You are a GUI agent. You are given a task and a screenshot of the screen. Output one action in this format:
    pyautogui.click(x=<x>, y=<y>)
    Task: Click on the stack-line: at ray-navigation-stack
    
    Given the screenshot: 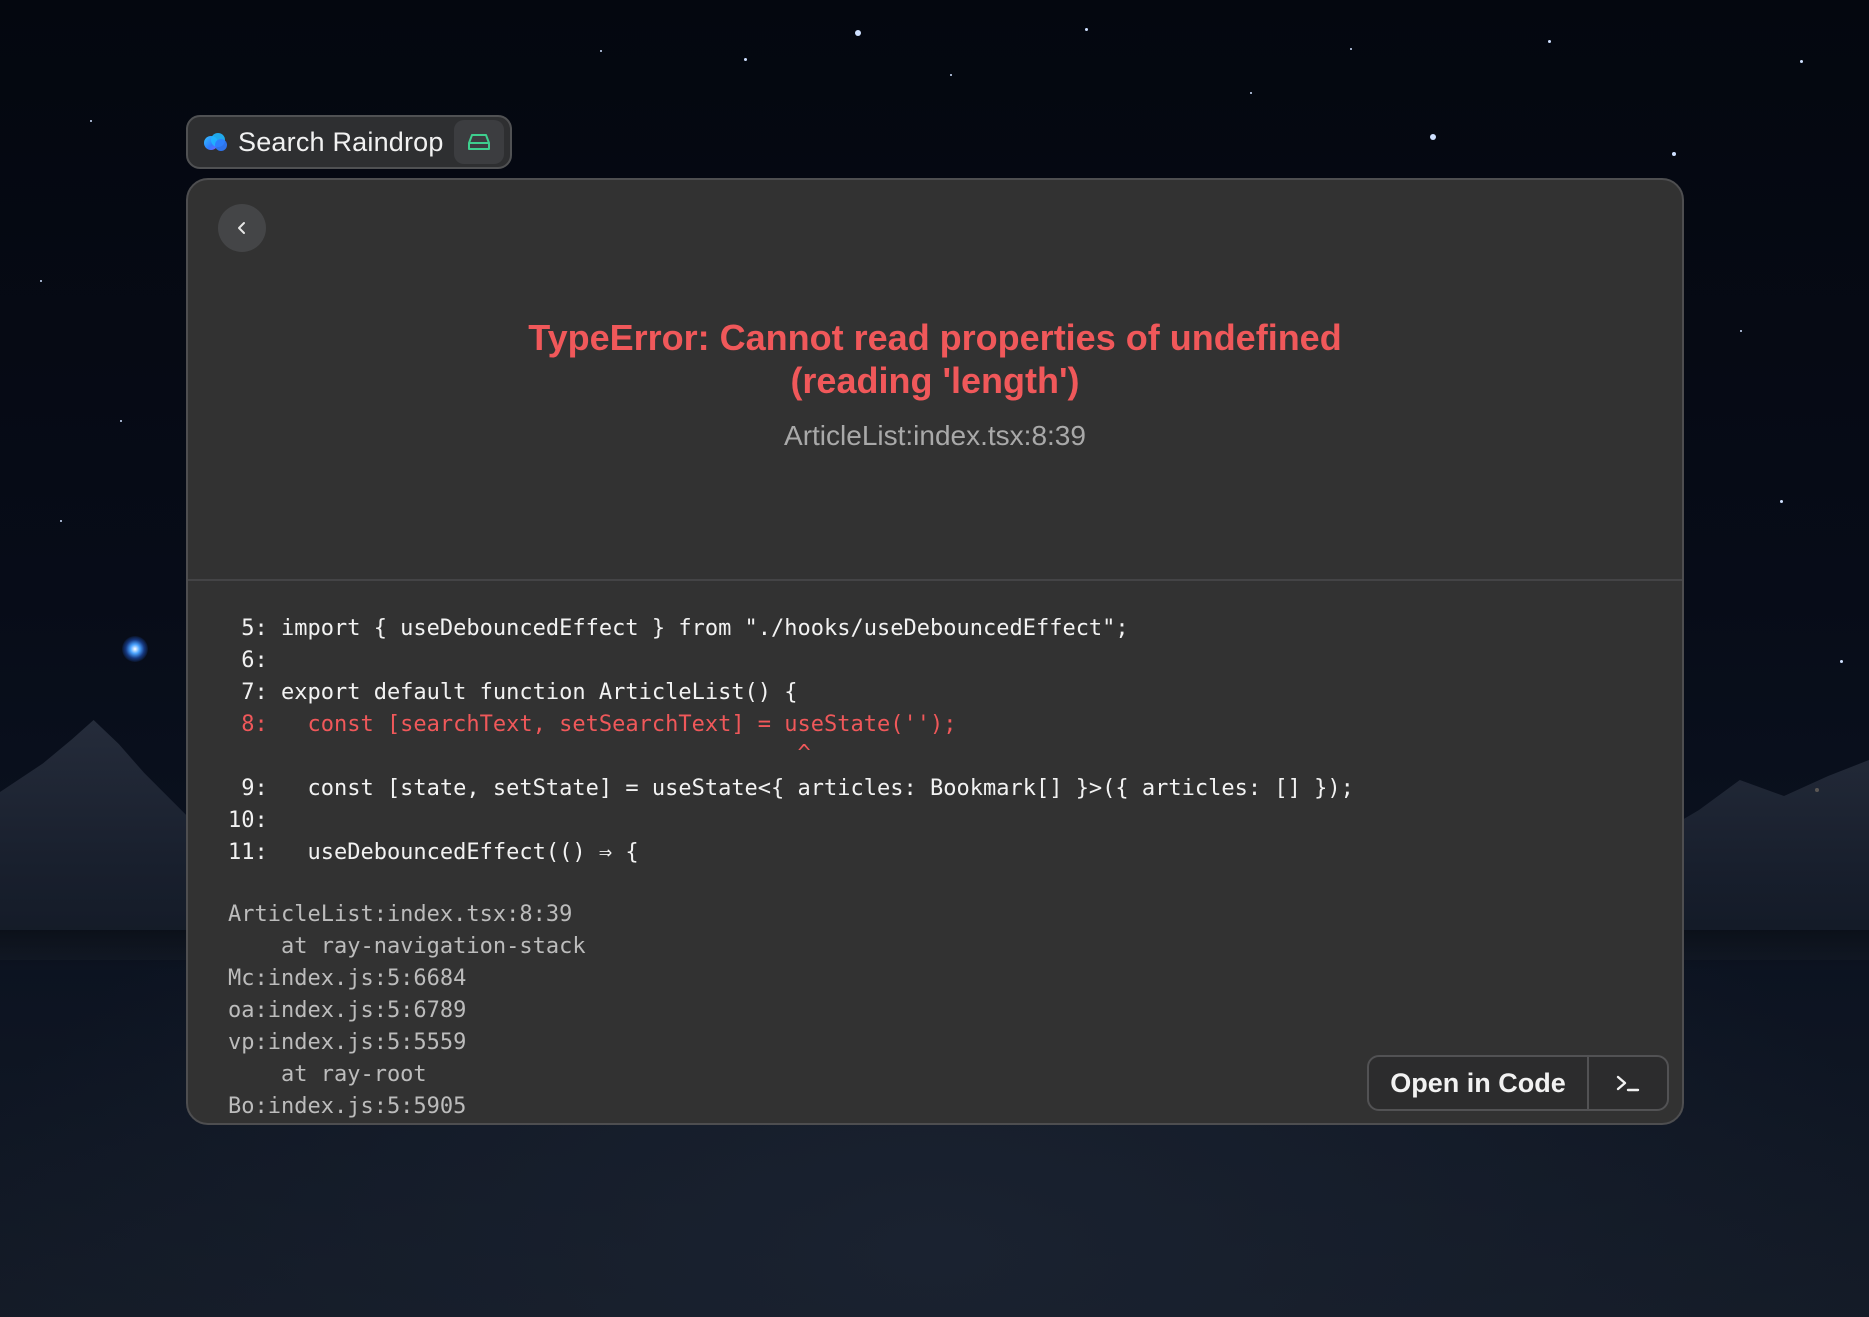 What is the action you would take?
    pyautogui.click(x=407, y=946)
    